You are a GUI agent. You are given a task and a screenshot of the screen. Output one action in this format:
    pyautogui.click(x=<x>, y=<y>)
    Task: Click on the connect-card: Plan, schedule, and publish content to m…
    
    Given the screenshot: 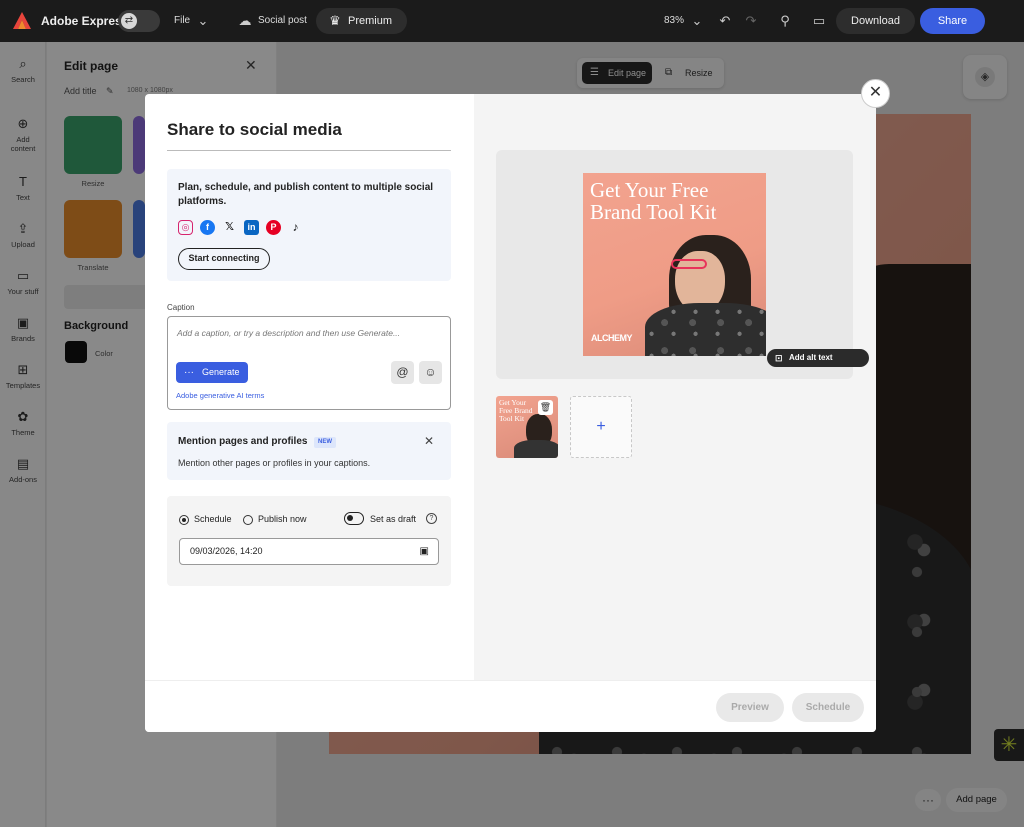 What is the action you would take?
    pyautogui.click(x=309, y=225)
    